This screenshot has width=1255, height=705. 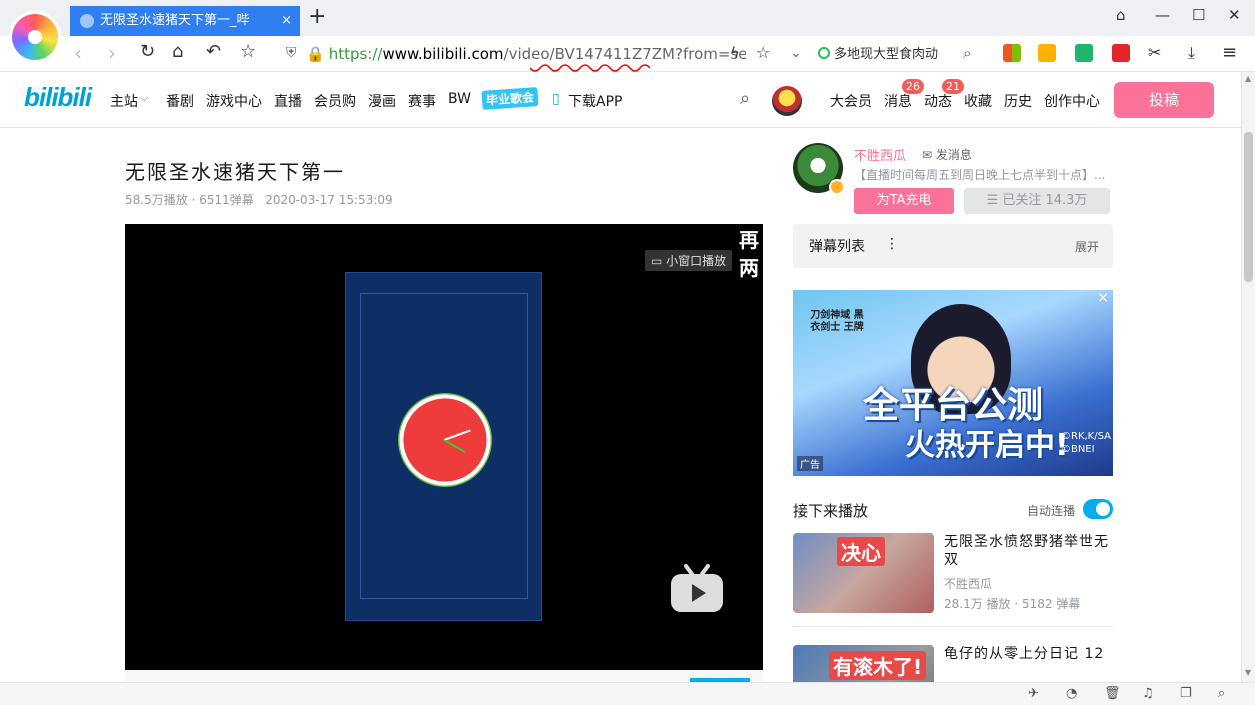 I want to click on expand-button: 展开, so click(x=1087, y=246).